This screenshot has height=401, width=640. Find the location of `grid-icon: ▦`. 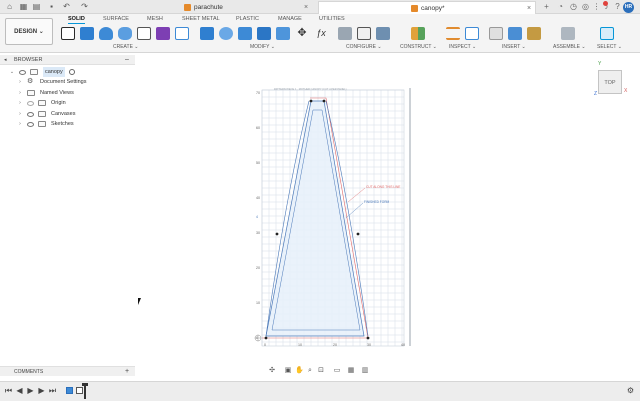

grid-icon: ▦ is located at coordinates (23, 6).